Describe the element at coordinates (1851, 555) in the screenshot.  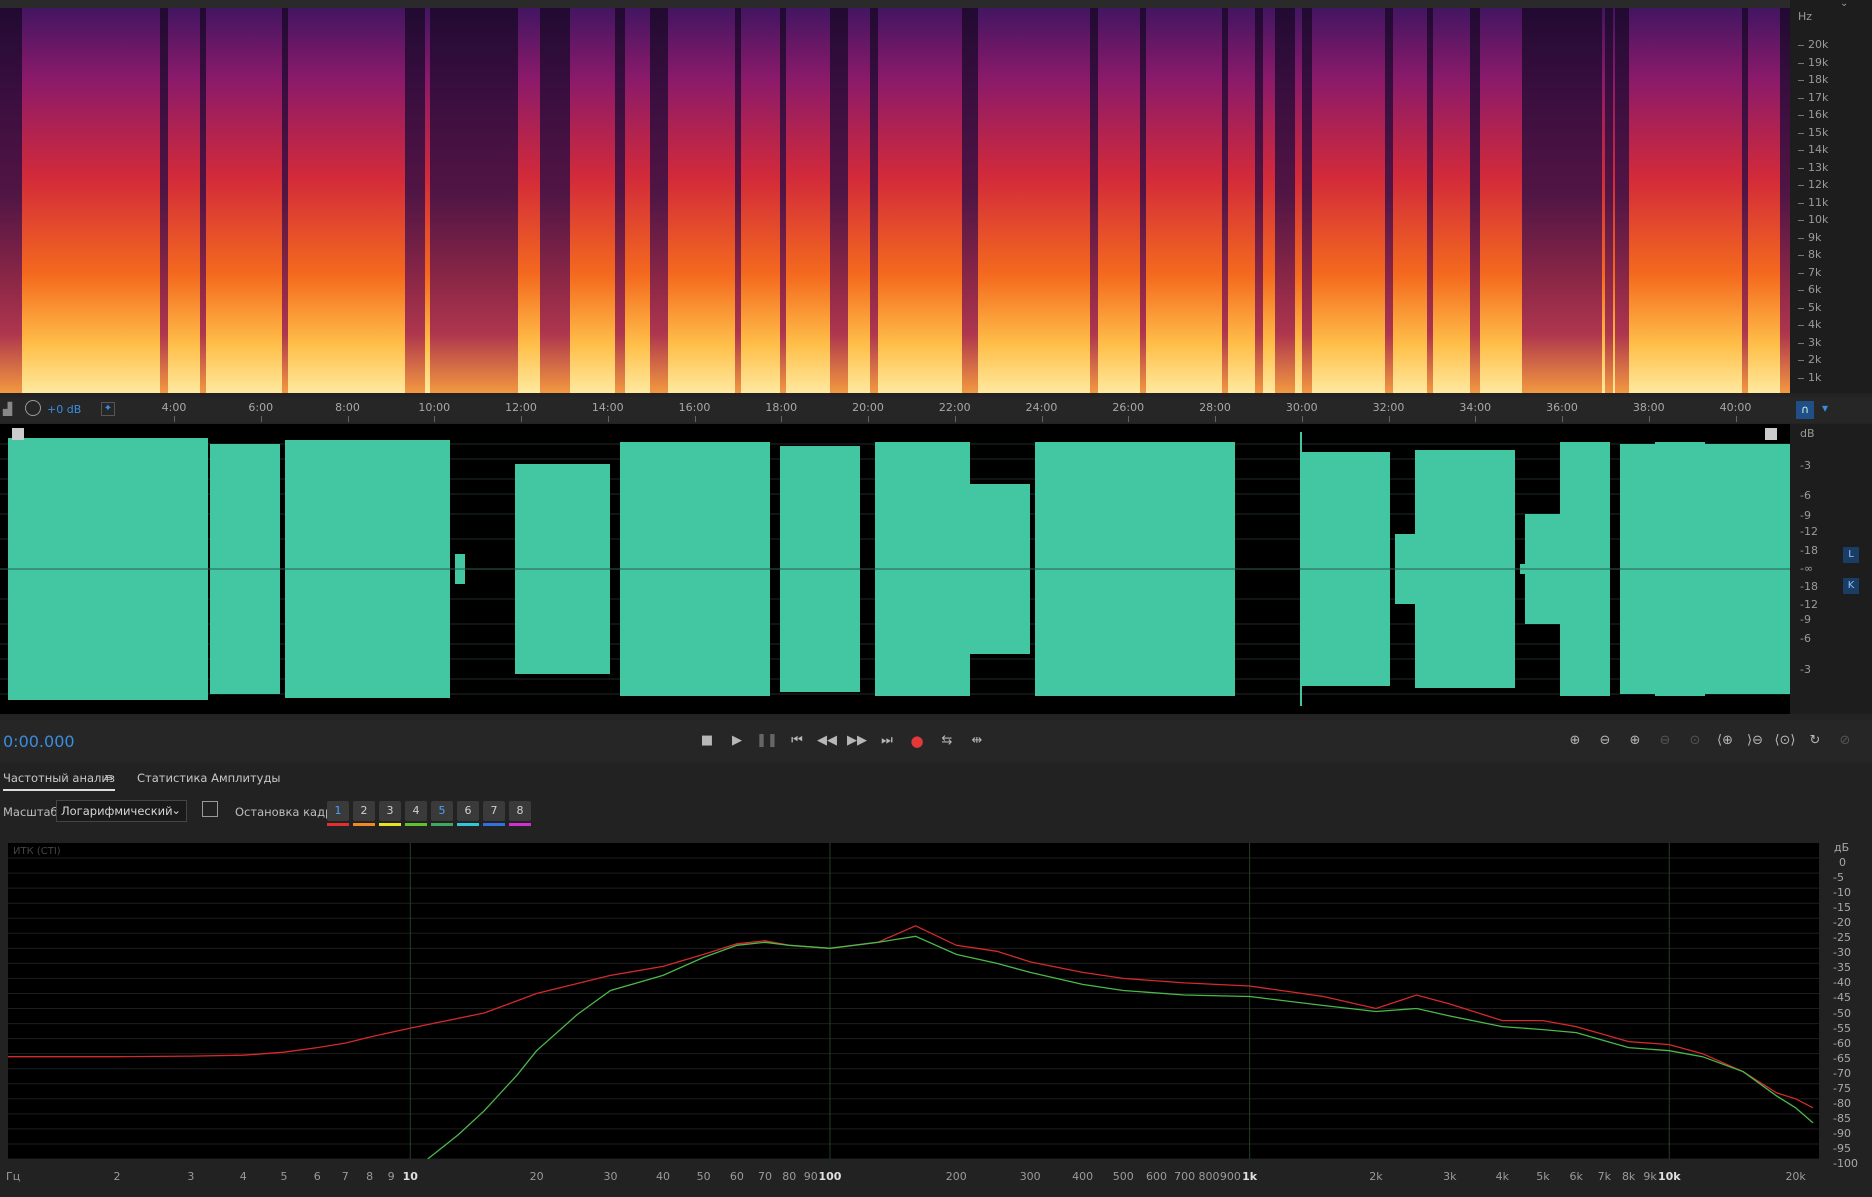
I see `channel-left-toggle: L` at that location.